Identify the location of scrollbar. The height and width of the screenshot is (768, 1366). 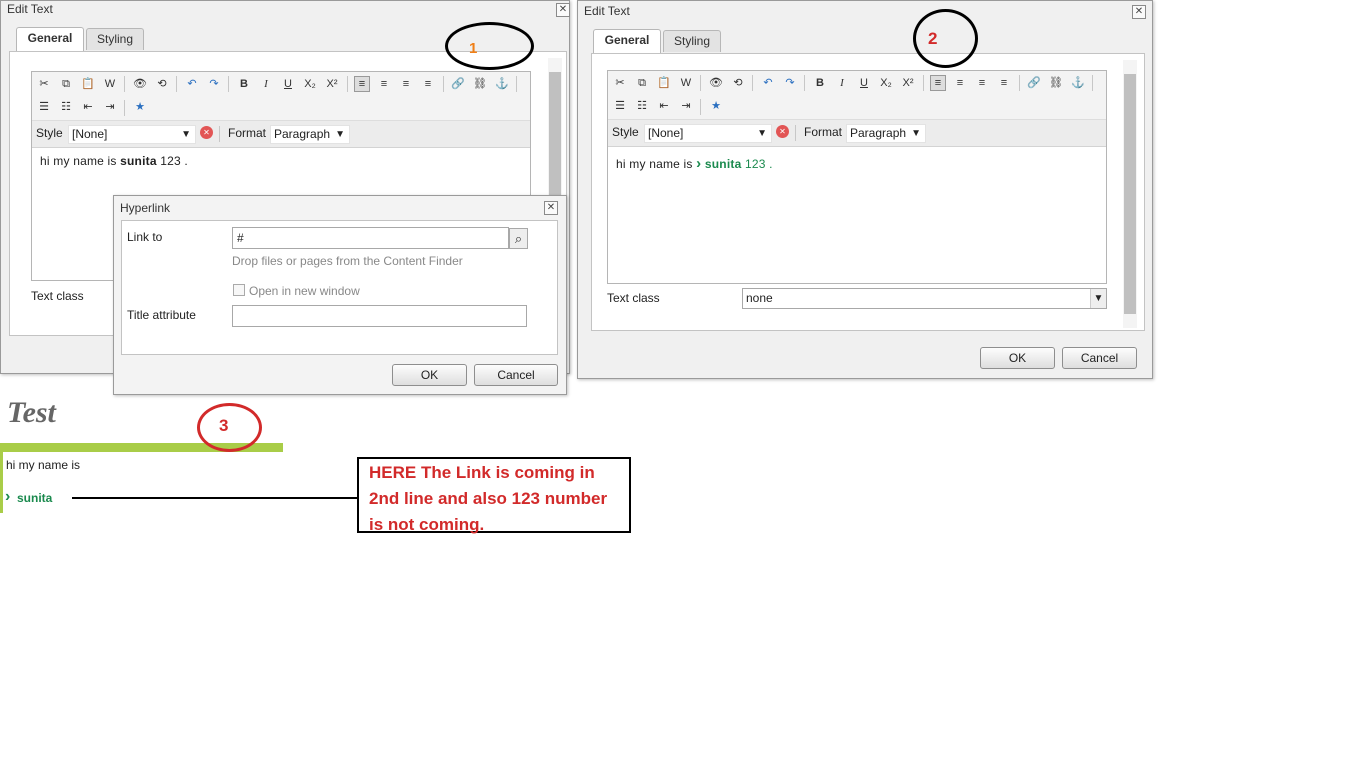
(1130, 194).